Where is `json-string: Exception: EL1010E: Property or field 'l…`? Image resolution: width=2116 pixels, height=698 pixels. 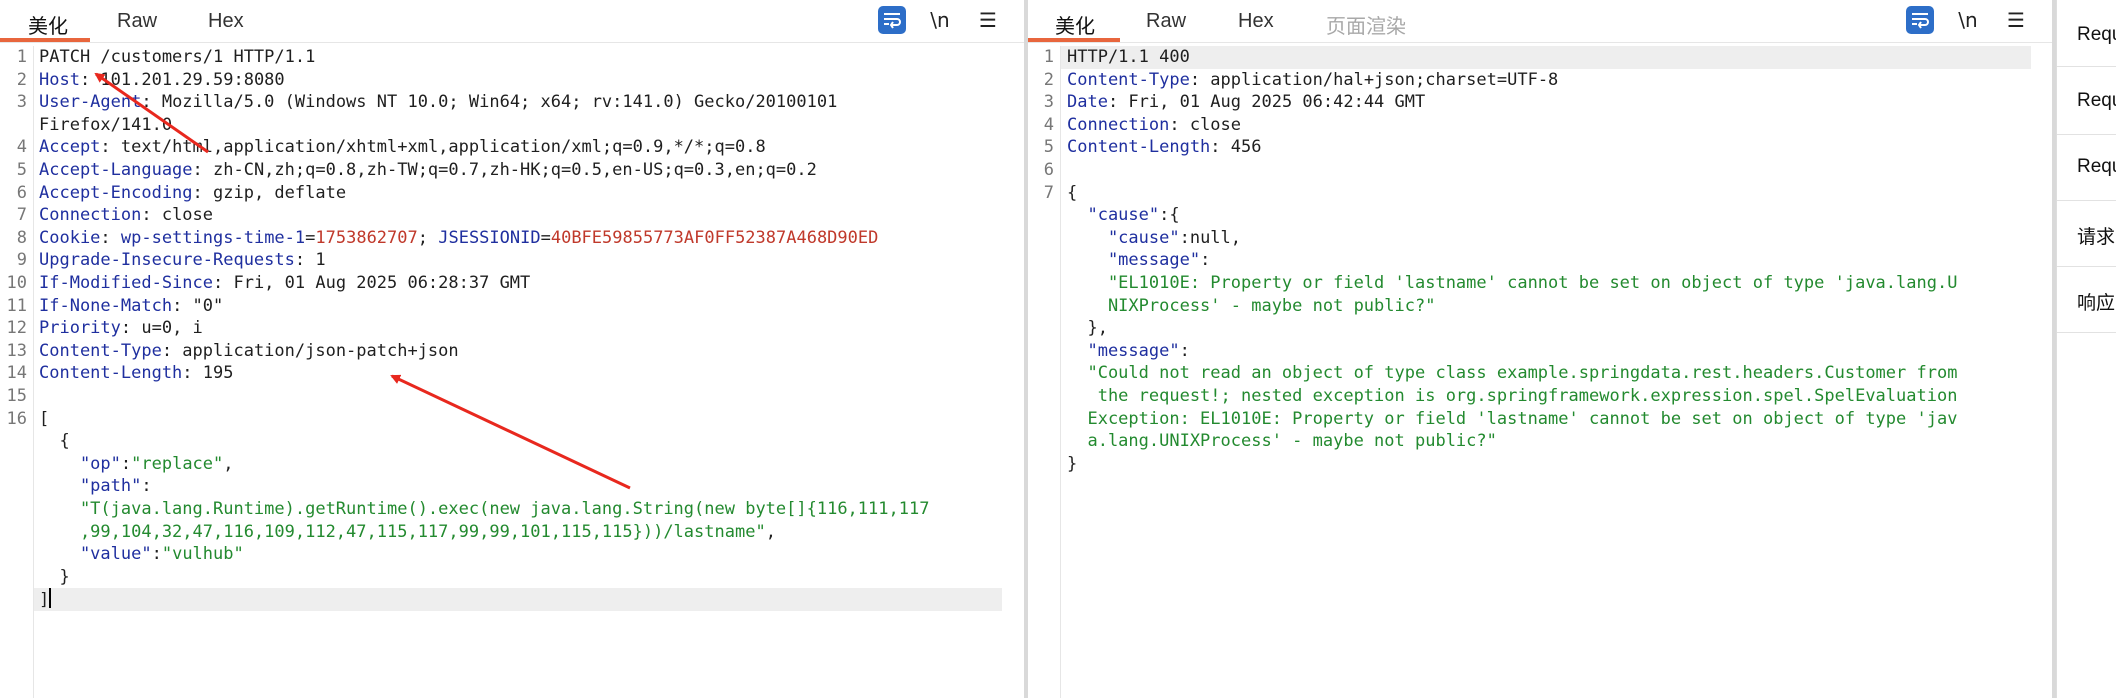 json-string: Exception: EL1010E: Property or field 'l… is located at coordinates (1512, 418).